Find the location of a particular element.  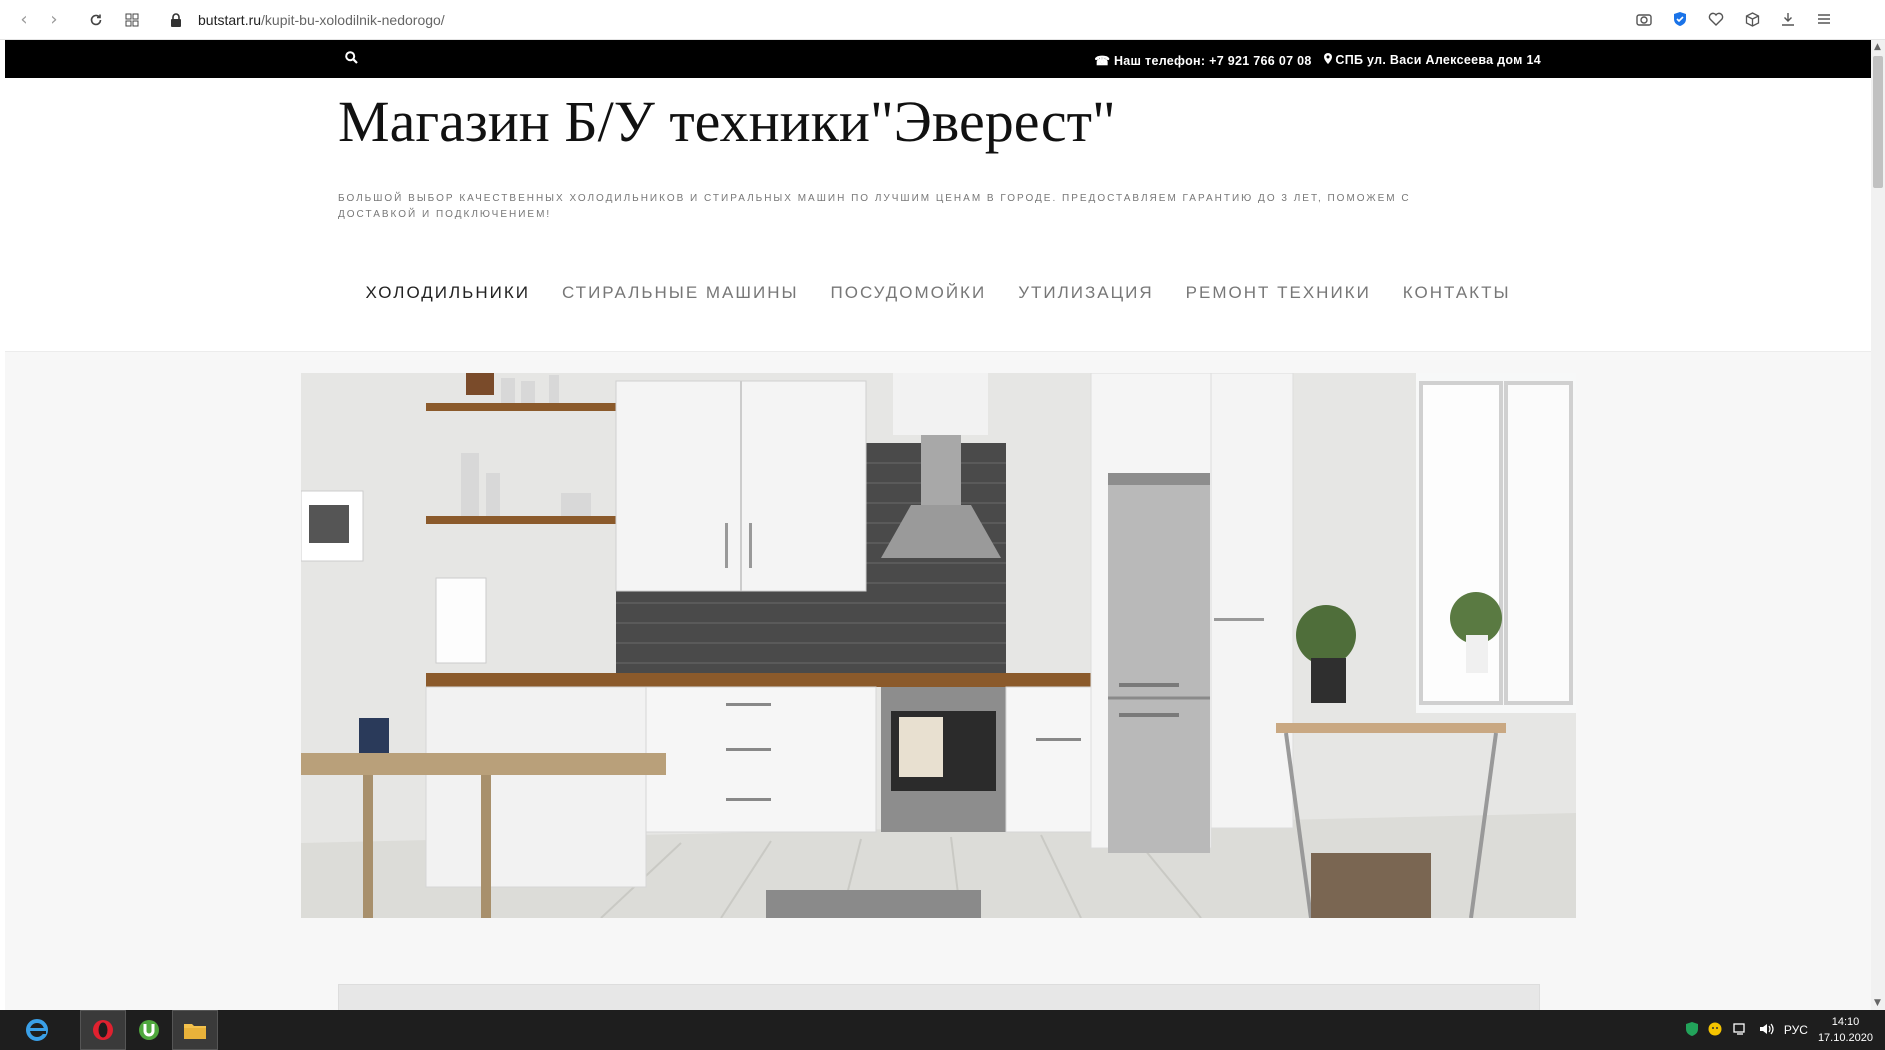

reload-icon is located at coordinates (96, 20).